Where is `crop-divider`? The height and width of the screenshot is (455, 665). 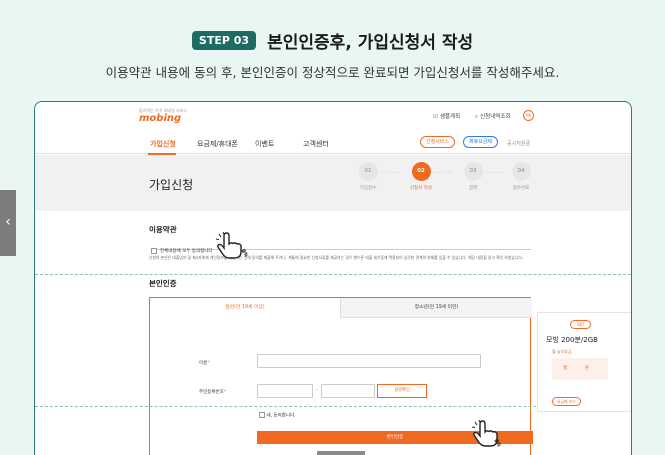 crop-divider is located at coordinates (333, 274).